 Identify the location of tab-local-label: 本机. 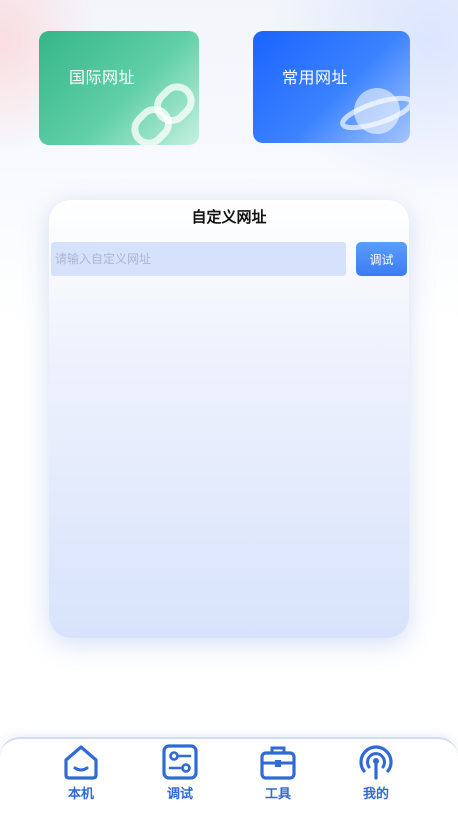
(80, 794).